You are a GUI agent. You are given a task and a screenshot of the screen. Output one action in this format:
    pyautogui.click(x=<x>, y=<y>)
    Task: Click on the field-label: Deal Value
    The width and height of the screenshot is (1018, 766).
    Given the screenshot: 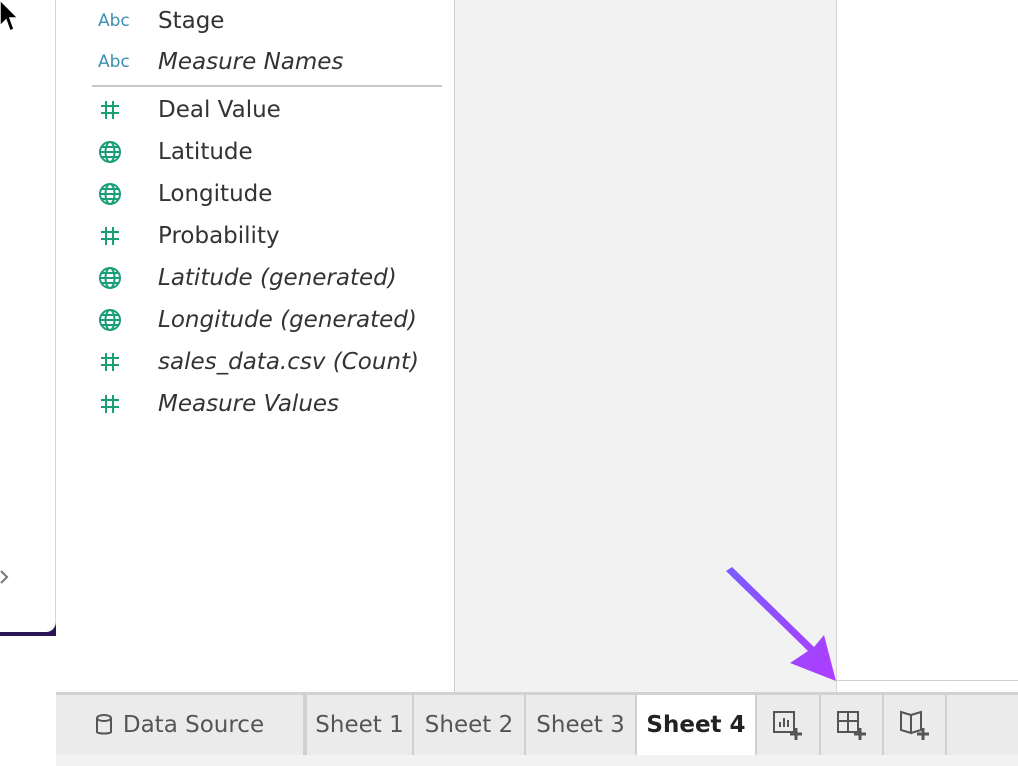 What is the action you would take?
    pyautogui.click(x=219, y=110)
    